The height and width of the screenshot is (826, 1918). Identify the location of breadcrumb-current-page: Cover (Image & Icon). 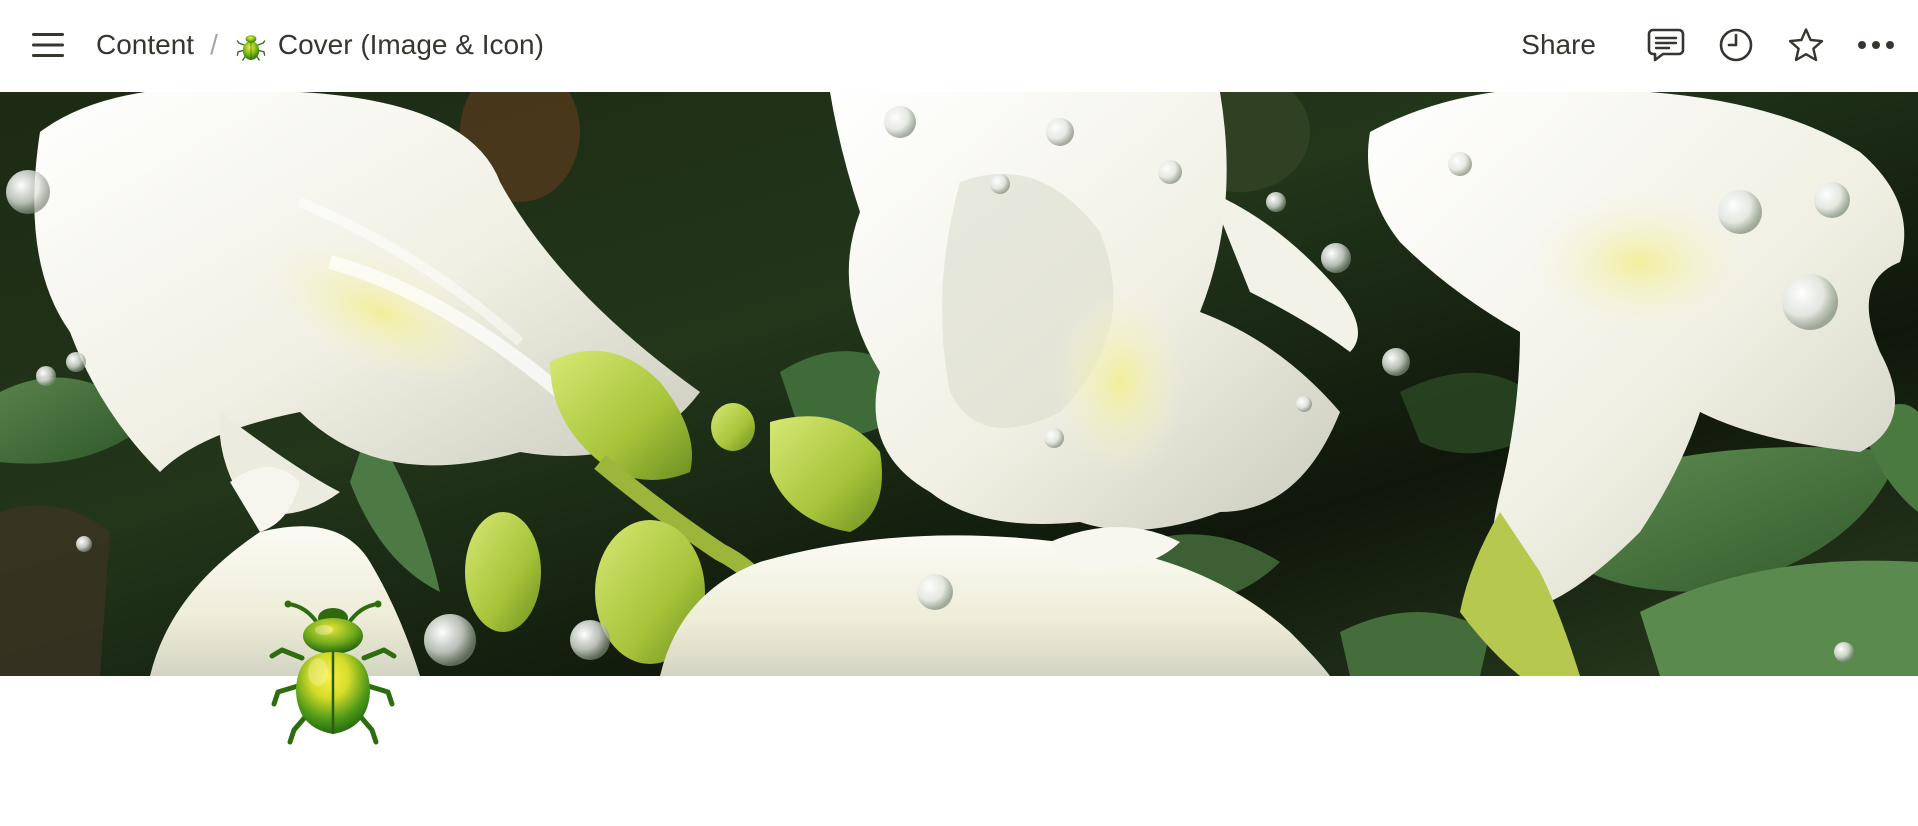
(389, 45).